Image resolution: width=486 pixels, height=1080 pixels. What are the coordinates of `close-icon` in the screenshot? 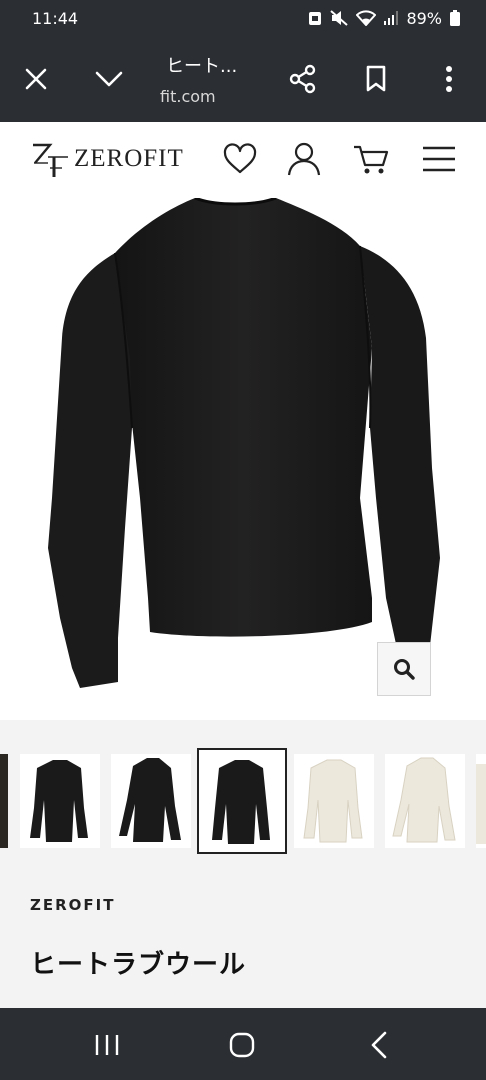 It's located at (36, 79).